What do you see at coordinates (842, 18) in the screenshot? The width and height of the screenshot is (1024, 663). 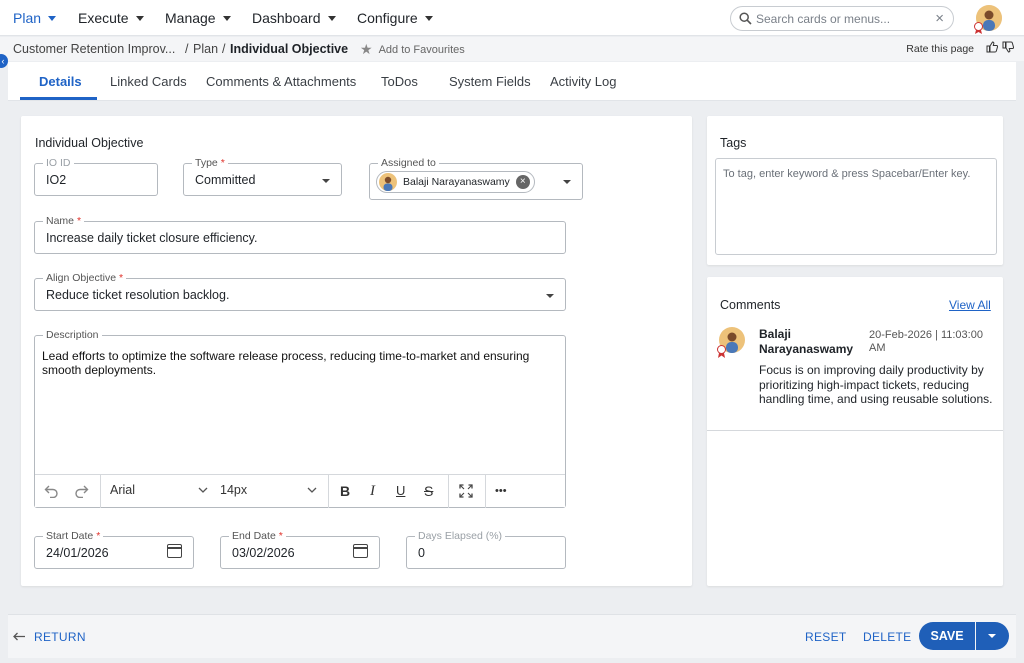 I see `search-input: Search cards or menus... ×` at bounding box center [842, 18].